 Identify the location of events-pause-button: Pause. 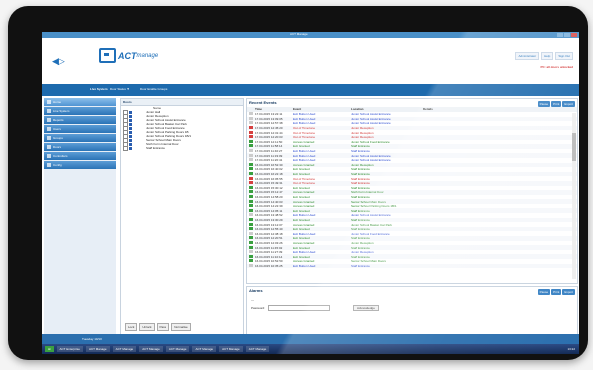
(544, 104).